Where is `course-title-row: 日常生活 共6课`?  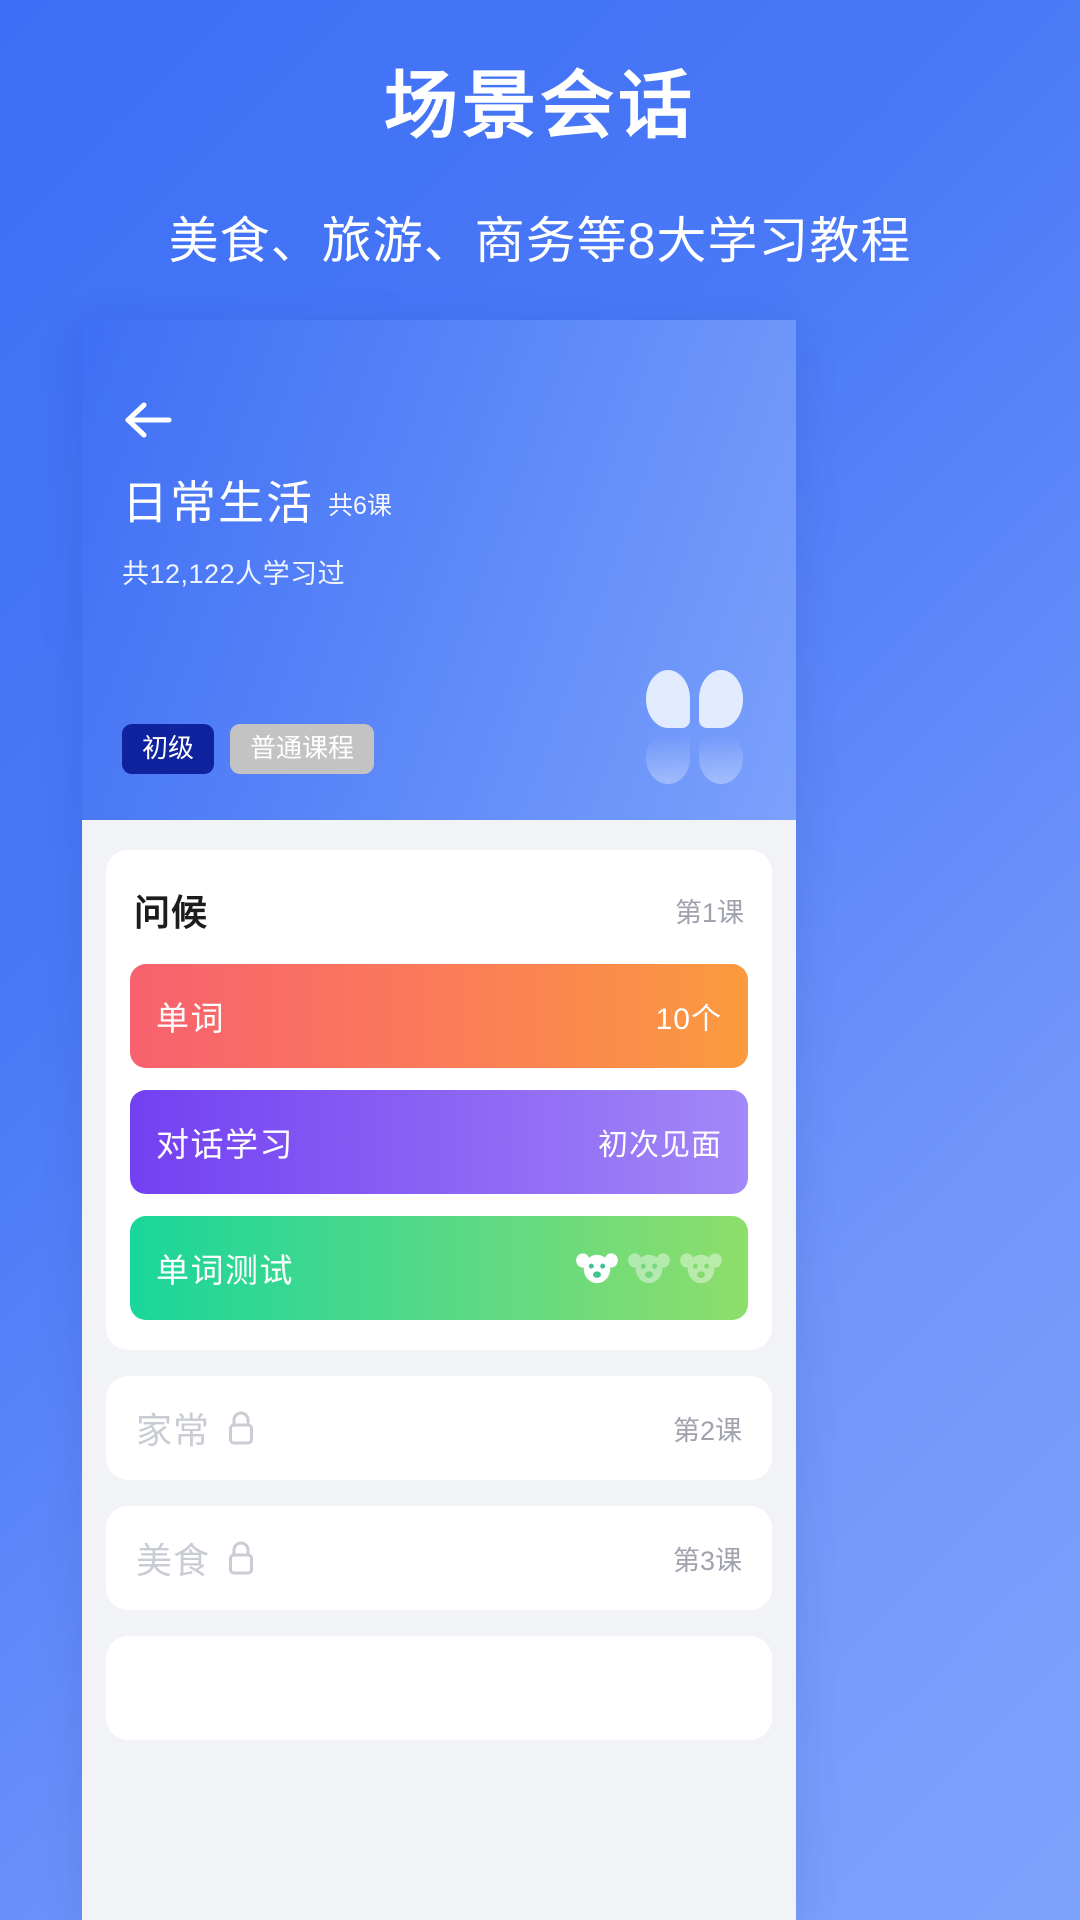 course-title-row: 日常生活 共6课 is located at coordinates (257, 503).